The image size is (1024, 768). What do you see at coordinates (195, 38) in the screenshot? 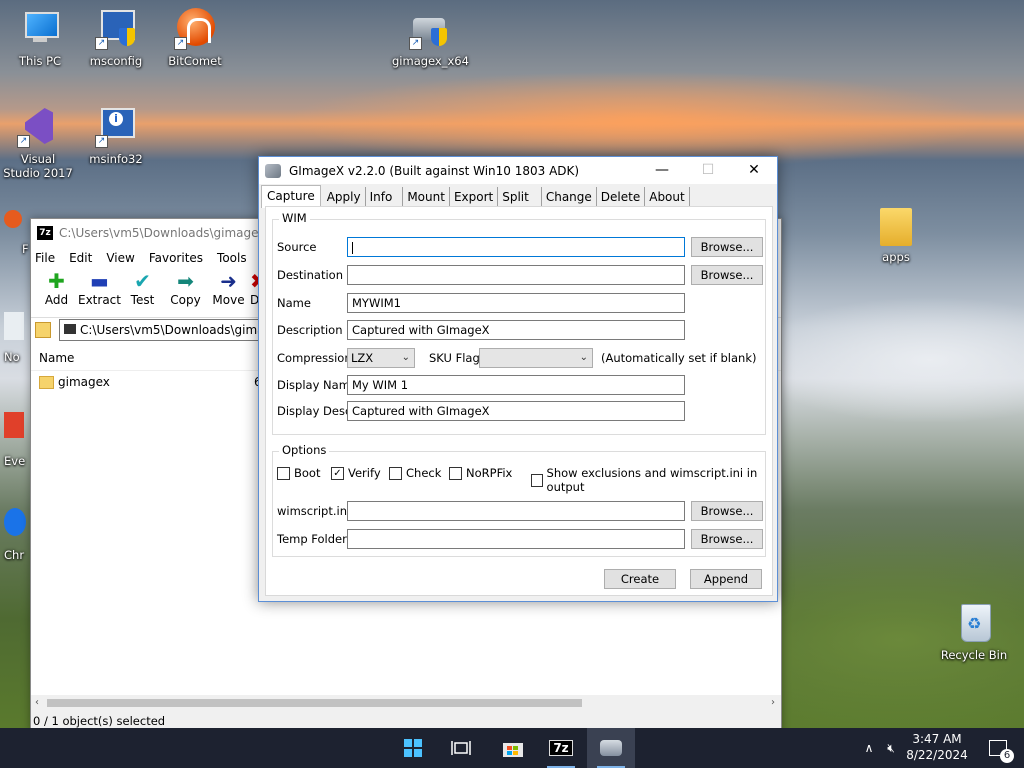
I see `desktop-icon-bitcomet: ↗ BitComet` at bounding box center [195, 38].